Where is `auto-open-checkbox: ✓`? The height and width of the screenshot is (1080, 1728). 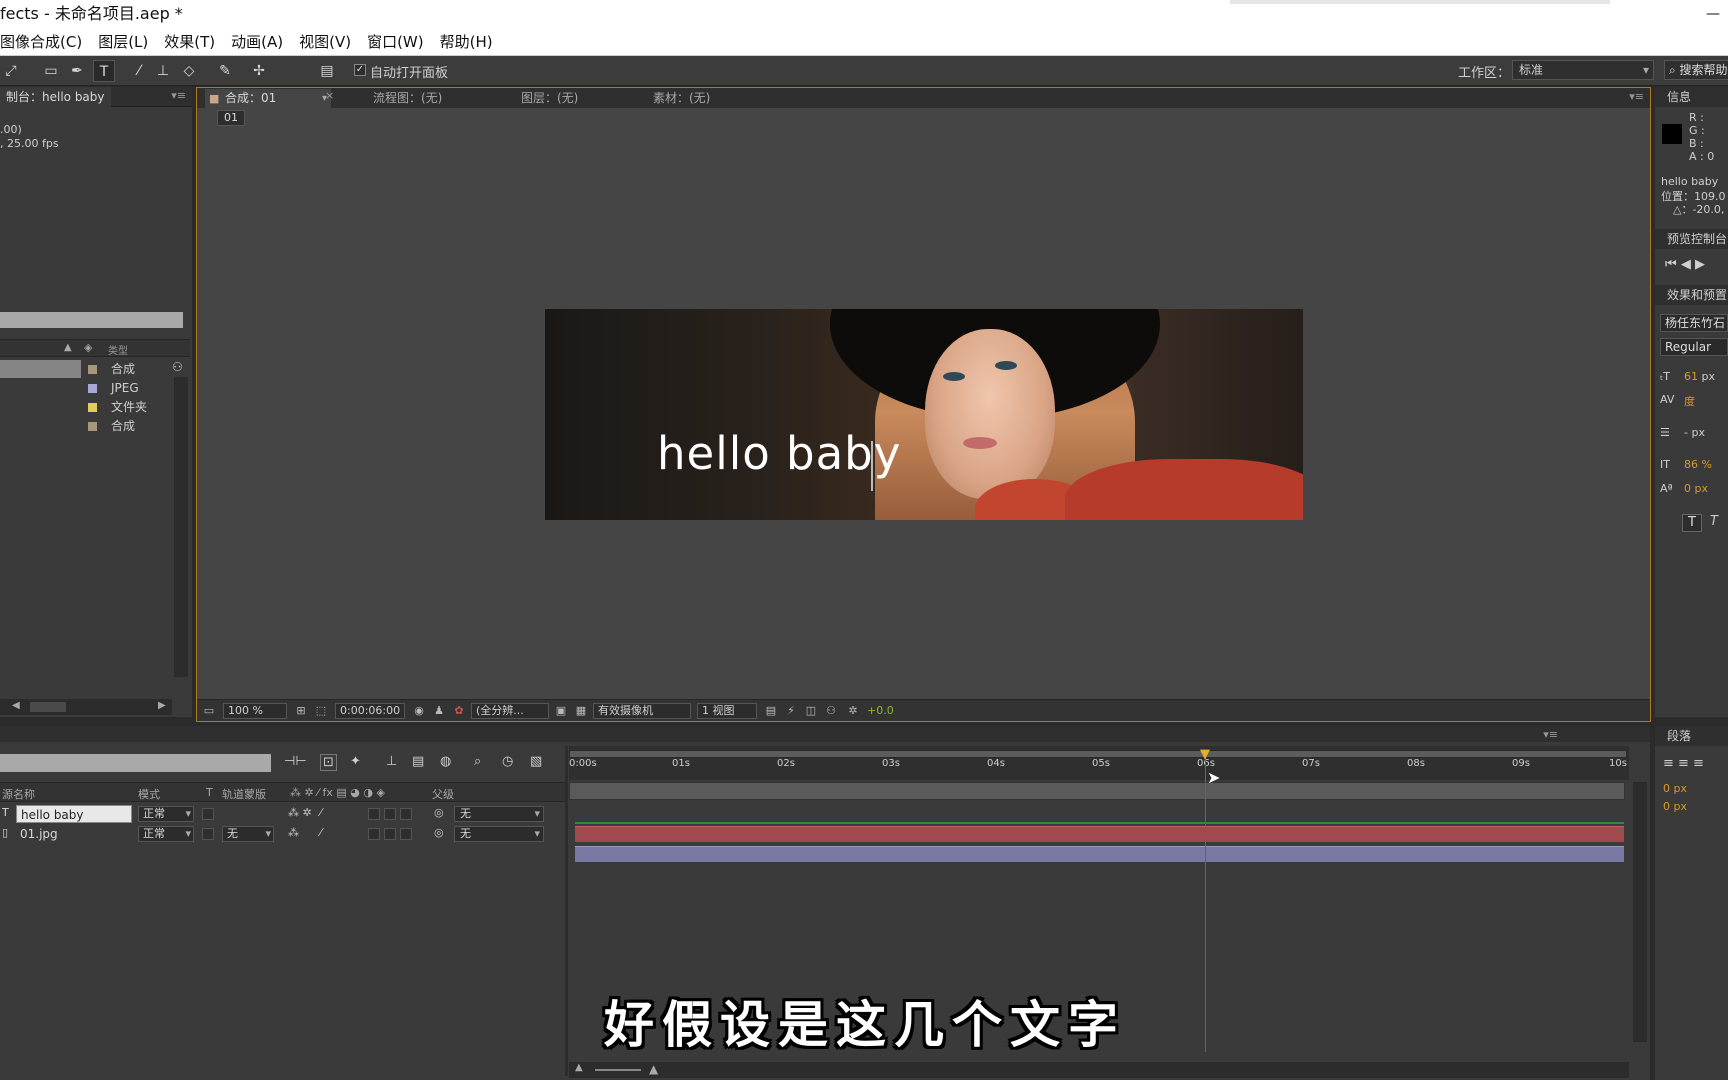
auto-open-checkbox: ✓ is located at coordinates (360, 70).